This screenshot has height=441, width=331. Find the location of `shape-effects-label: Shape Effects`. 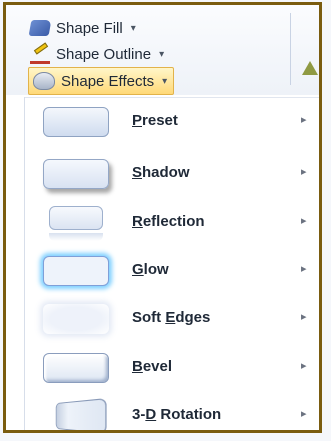

shape-effects-label: Shape Effects is located at coordinates (108, 81).